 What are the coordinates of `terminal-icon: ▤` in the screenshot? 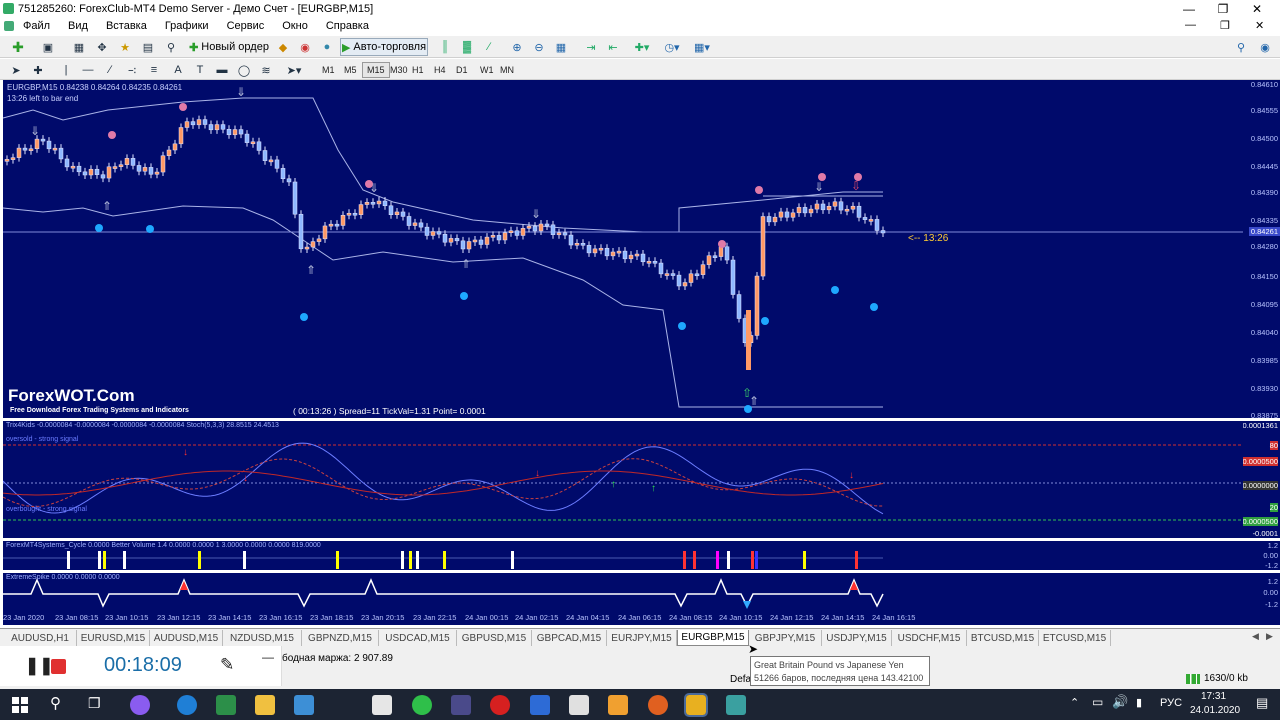 It's located at (148, 47).